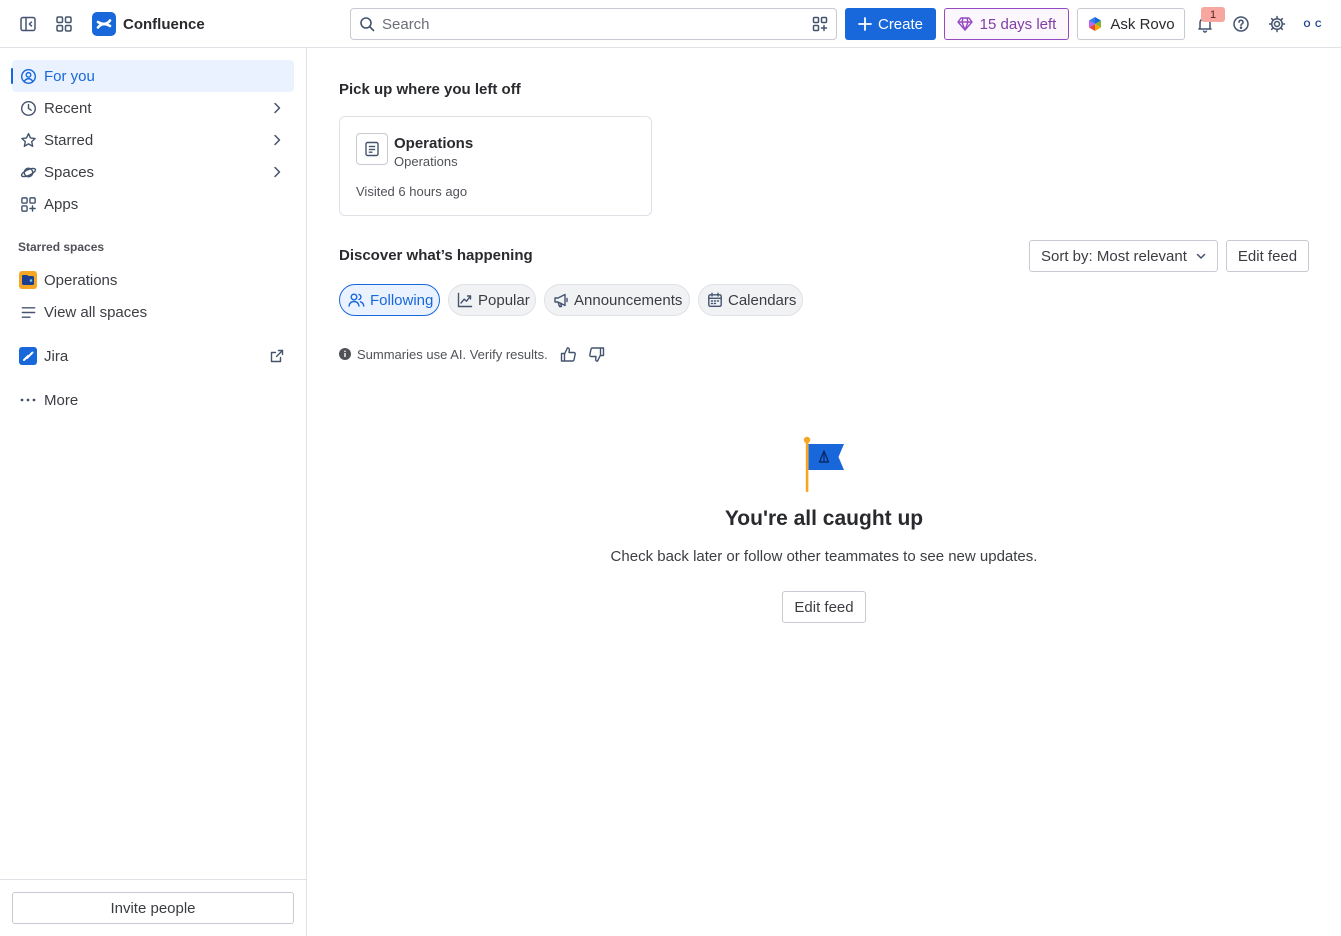 The image size is (1341, 936). Describe the element at coordinates (28, 108) in the screenshot. I see `clock-icon` at that location.